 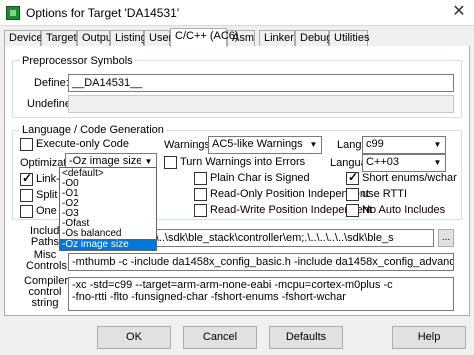 What do you see at coordinates (96, 38) in the screenshot?
I see `tab-output: Output` at bounding box center [96, 38].